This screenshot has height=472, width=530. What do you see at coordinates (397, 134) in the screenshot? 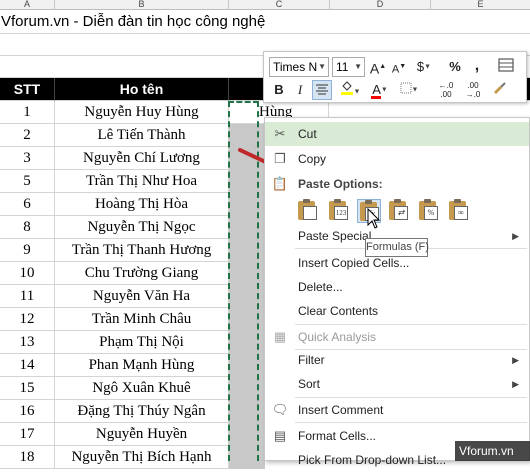
I see `menu-item-cut: ✂ Cut` at bounding box center [397, 134].